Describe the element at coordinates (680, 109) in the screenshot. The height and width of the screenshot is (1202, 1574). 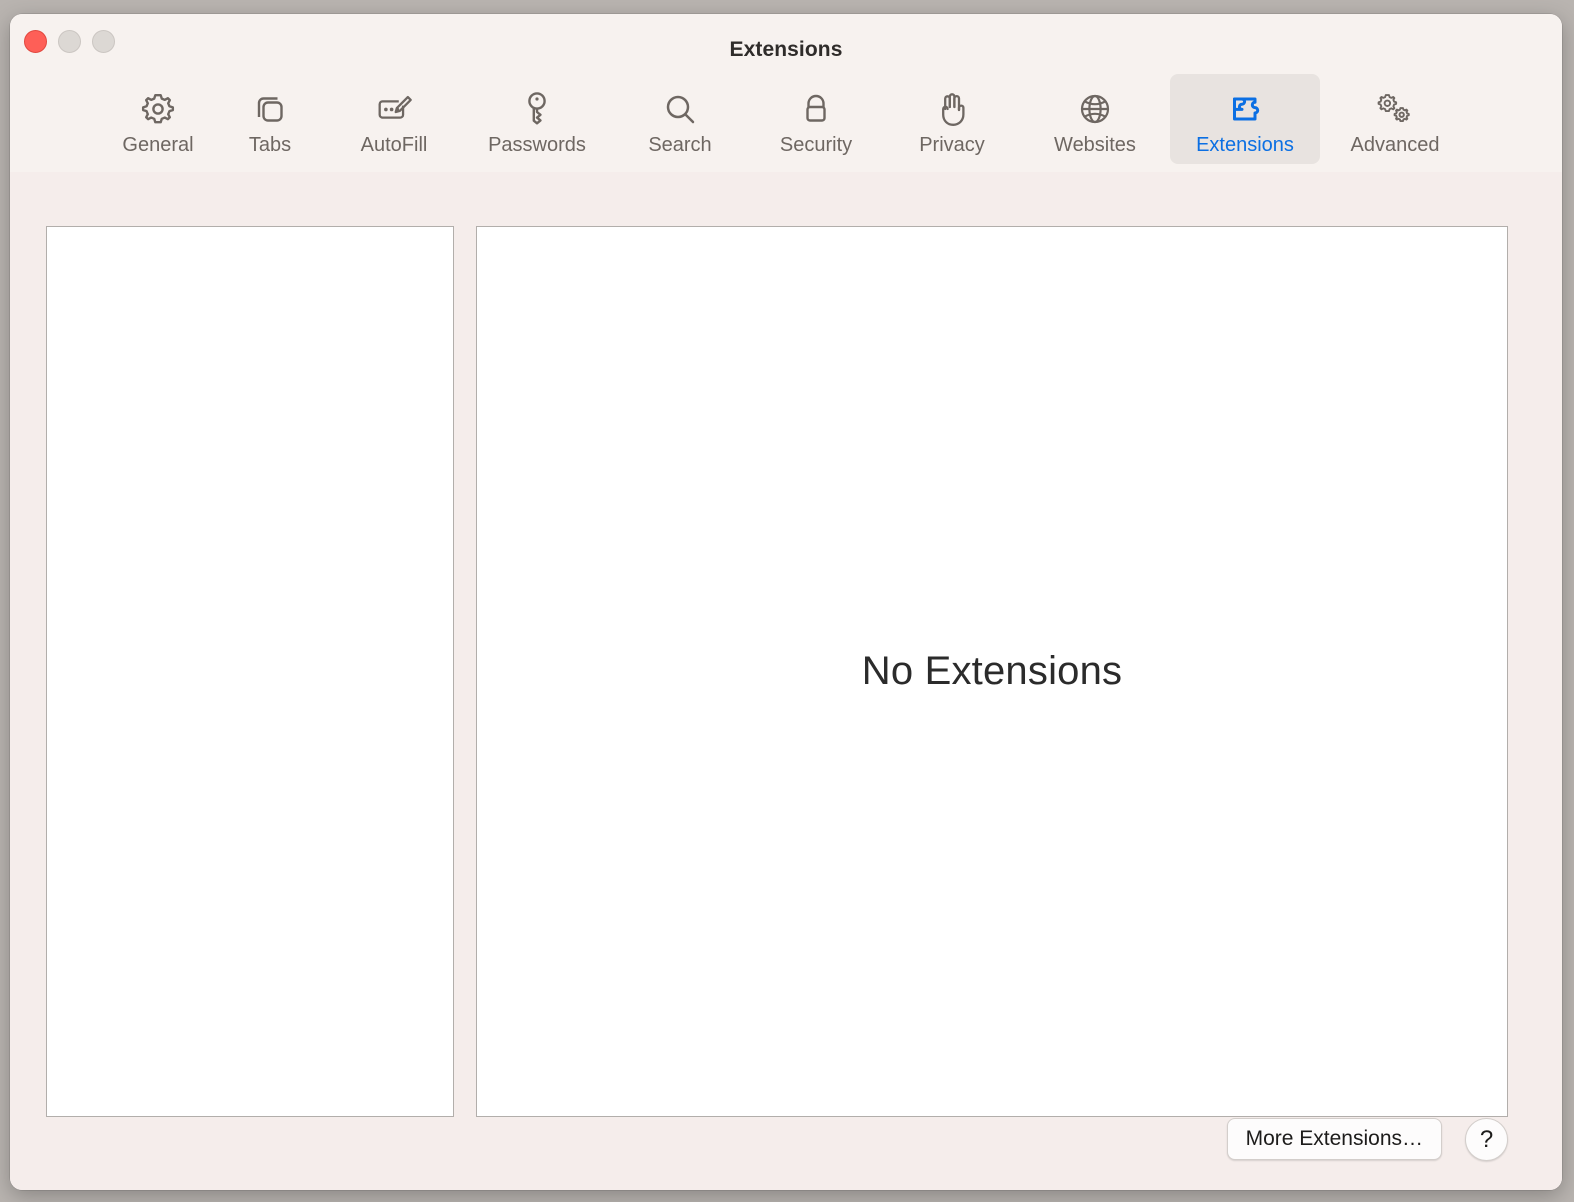
I see `search-icon` at that location.